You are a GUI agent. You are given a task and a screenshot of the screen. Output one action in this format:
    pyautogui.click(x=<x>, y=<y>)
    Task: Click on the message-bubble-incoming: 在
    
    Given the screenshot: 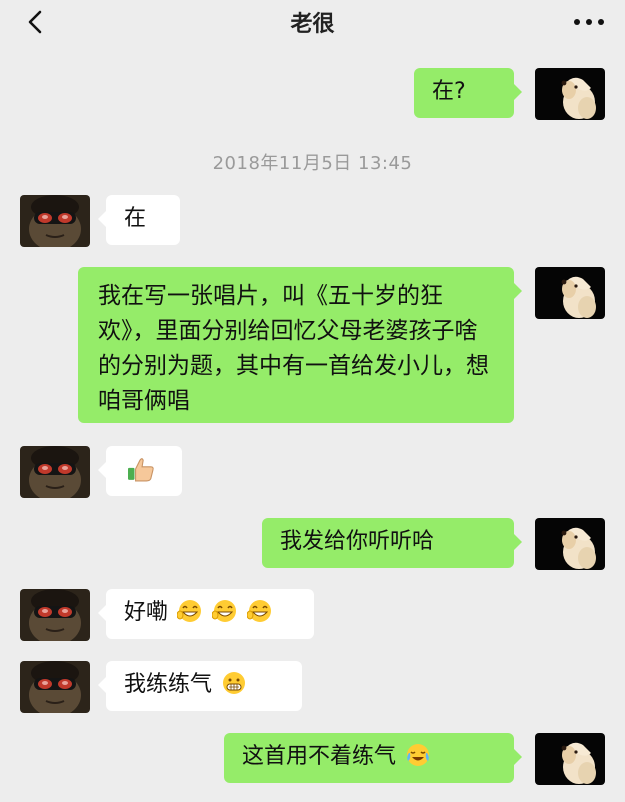 What is the action you would take?
    pyautogui.click(x=139, y=220)
    